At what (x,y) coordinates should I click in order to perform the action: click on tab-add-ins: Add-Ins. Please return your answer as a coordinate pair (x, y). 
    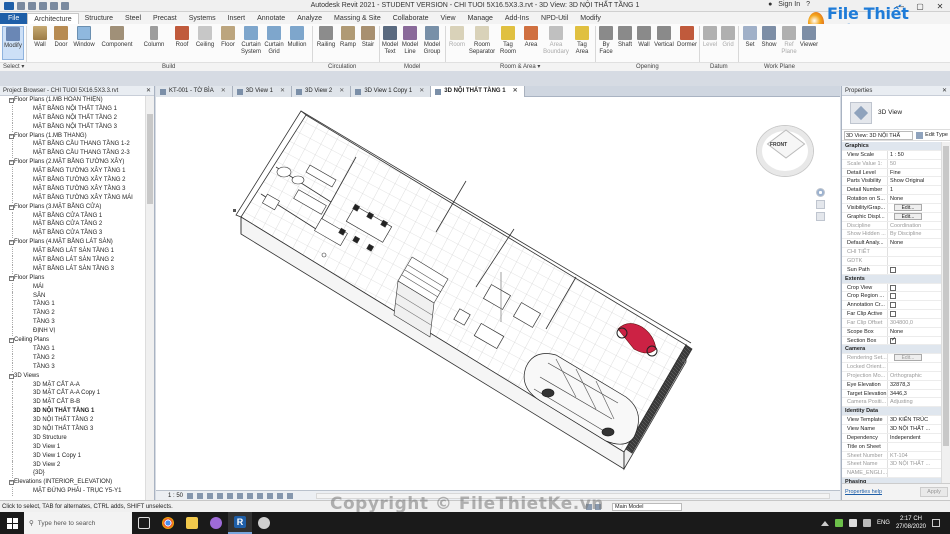
    Looking at the image, I should click on (517, 18).